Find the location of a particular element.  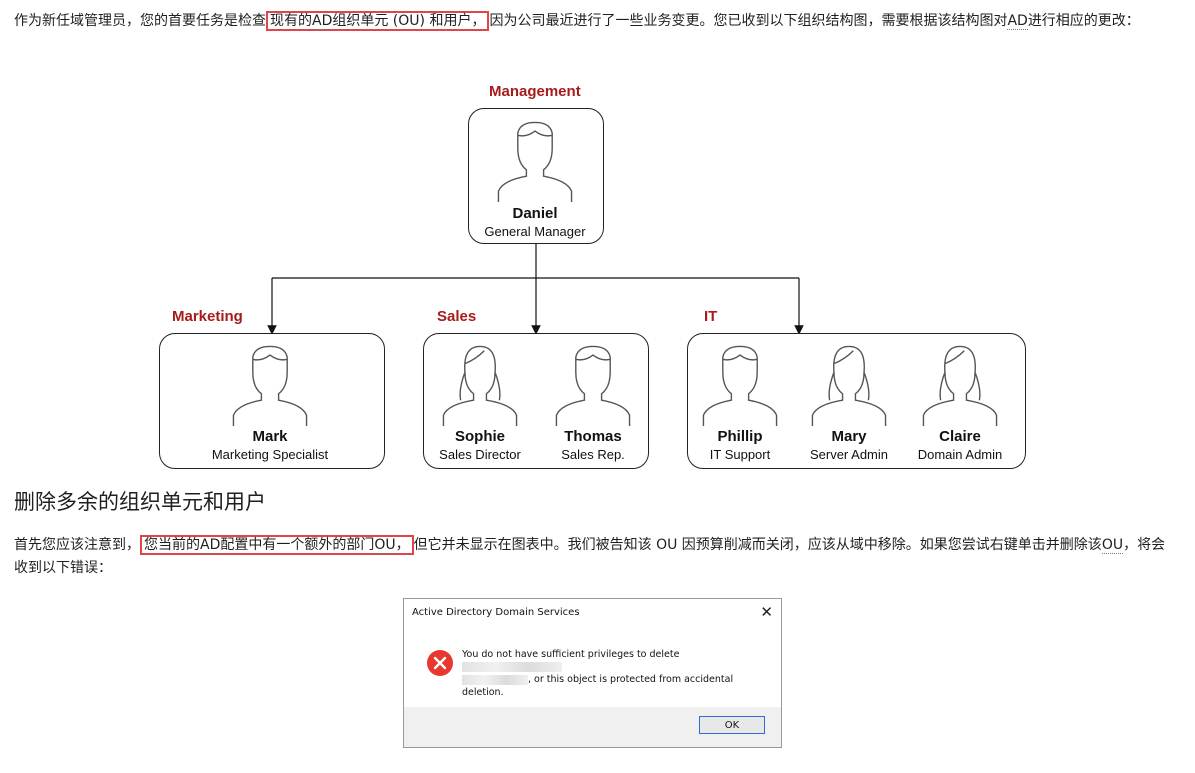

person-claire: Claire Domain Admin is located at coordinates (960, 446).